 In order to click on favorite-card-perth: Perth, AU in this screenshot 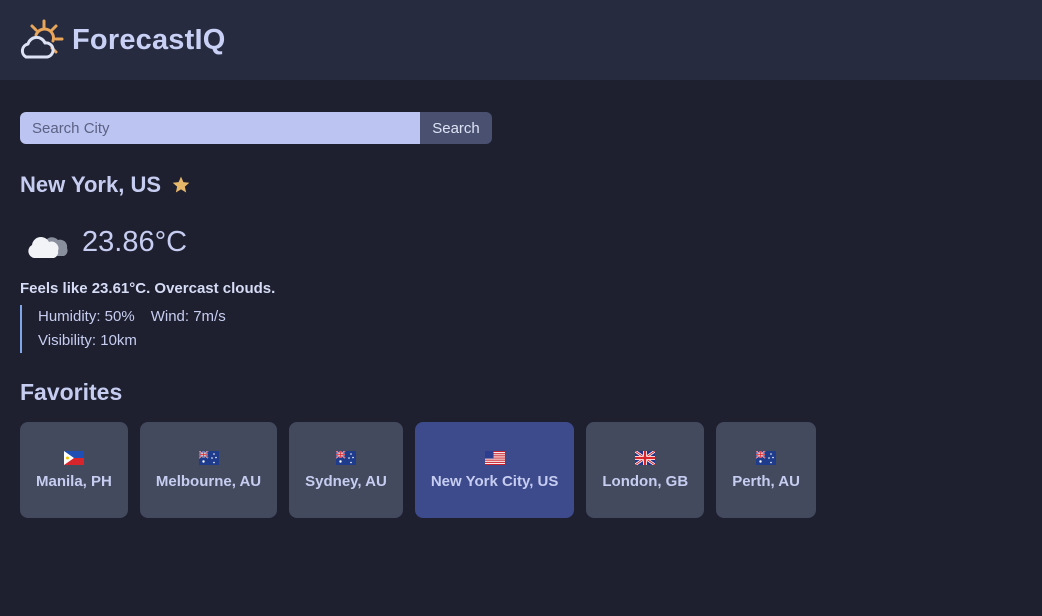, I will do `click(766, 470)`.